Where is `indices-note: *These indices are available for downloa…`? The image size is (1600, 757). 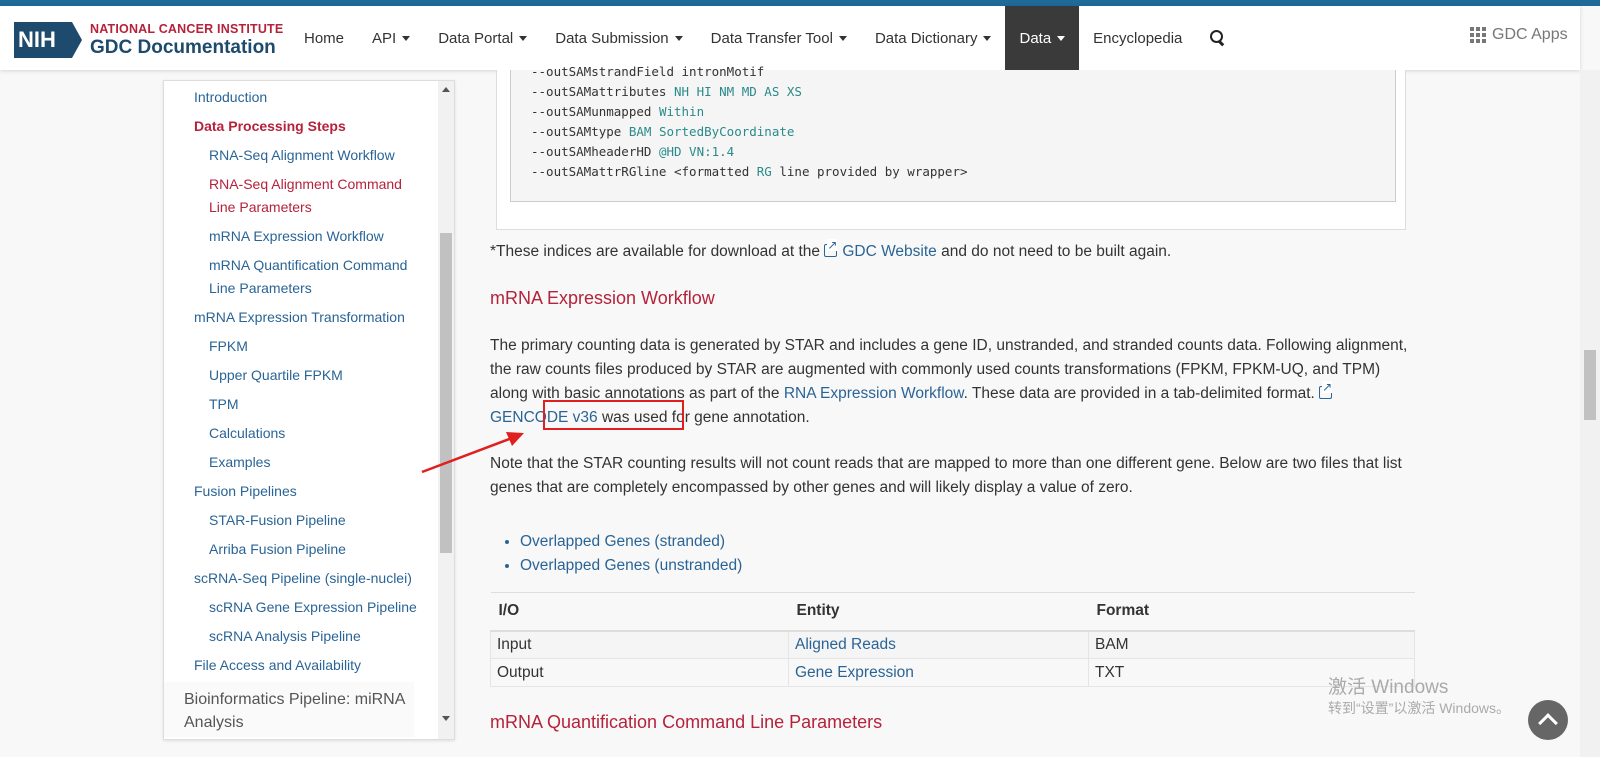 indices-note: *These indices are available for downloa… is located at coordinates (952, 251).